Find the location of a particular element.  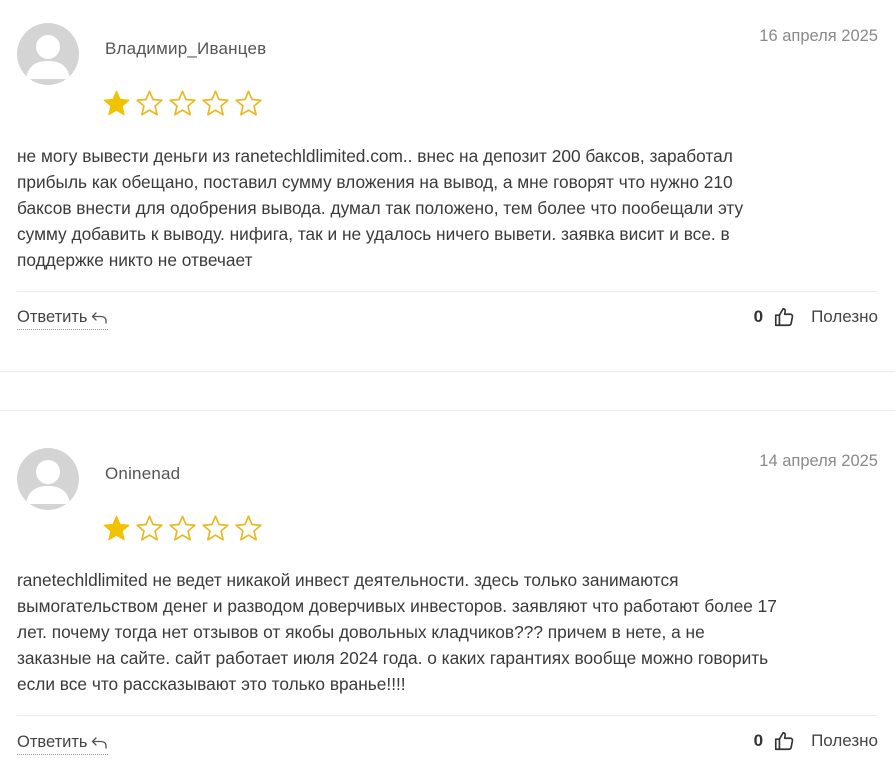

review-author: Владимир_Иванцев is located at coordinates (186, 48).